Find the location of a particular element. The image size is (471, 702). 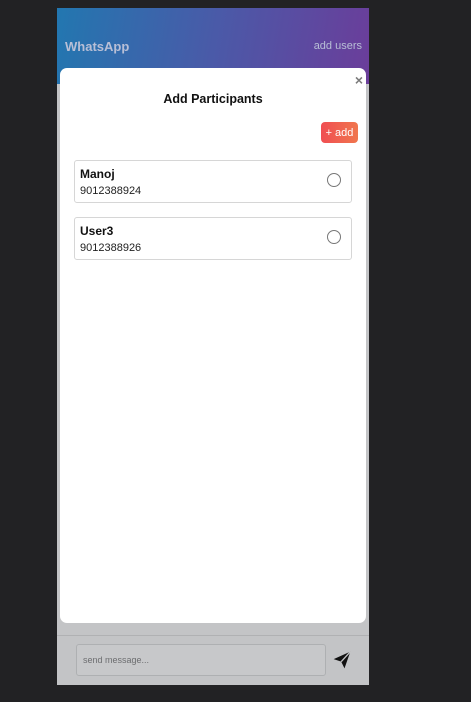

participant-phone: 9012388924 is located at coordinates (111, 191).